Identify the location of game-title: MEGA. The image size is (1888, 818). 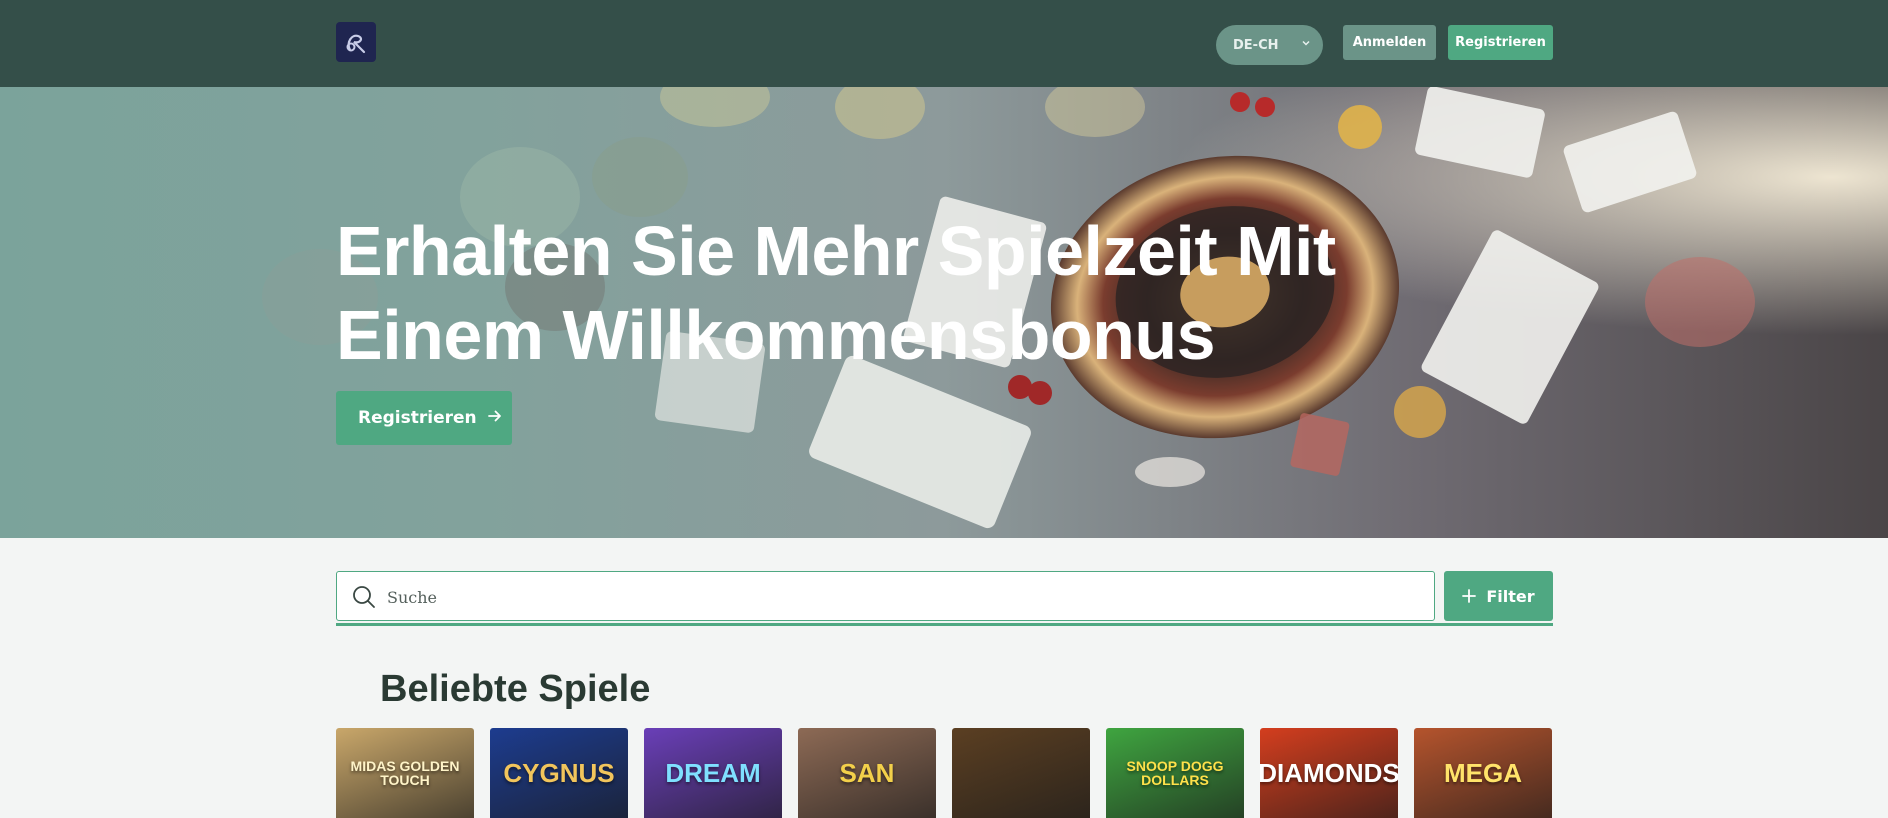
(1483, 773).